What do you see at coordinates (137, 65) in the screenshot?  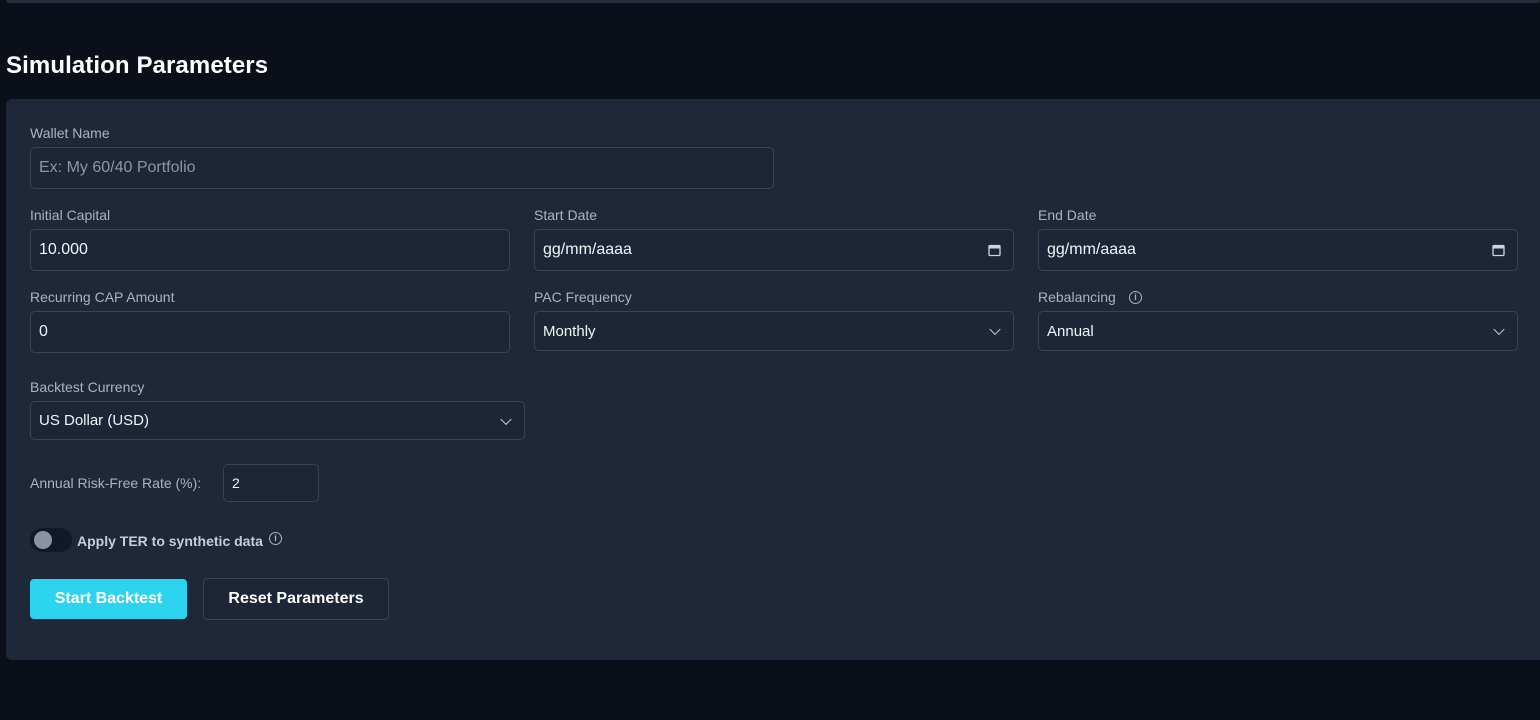 I see `section-title: Simulation Parameters` at bounding box center [137, 65].